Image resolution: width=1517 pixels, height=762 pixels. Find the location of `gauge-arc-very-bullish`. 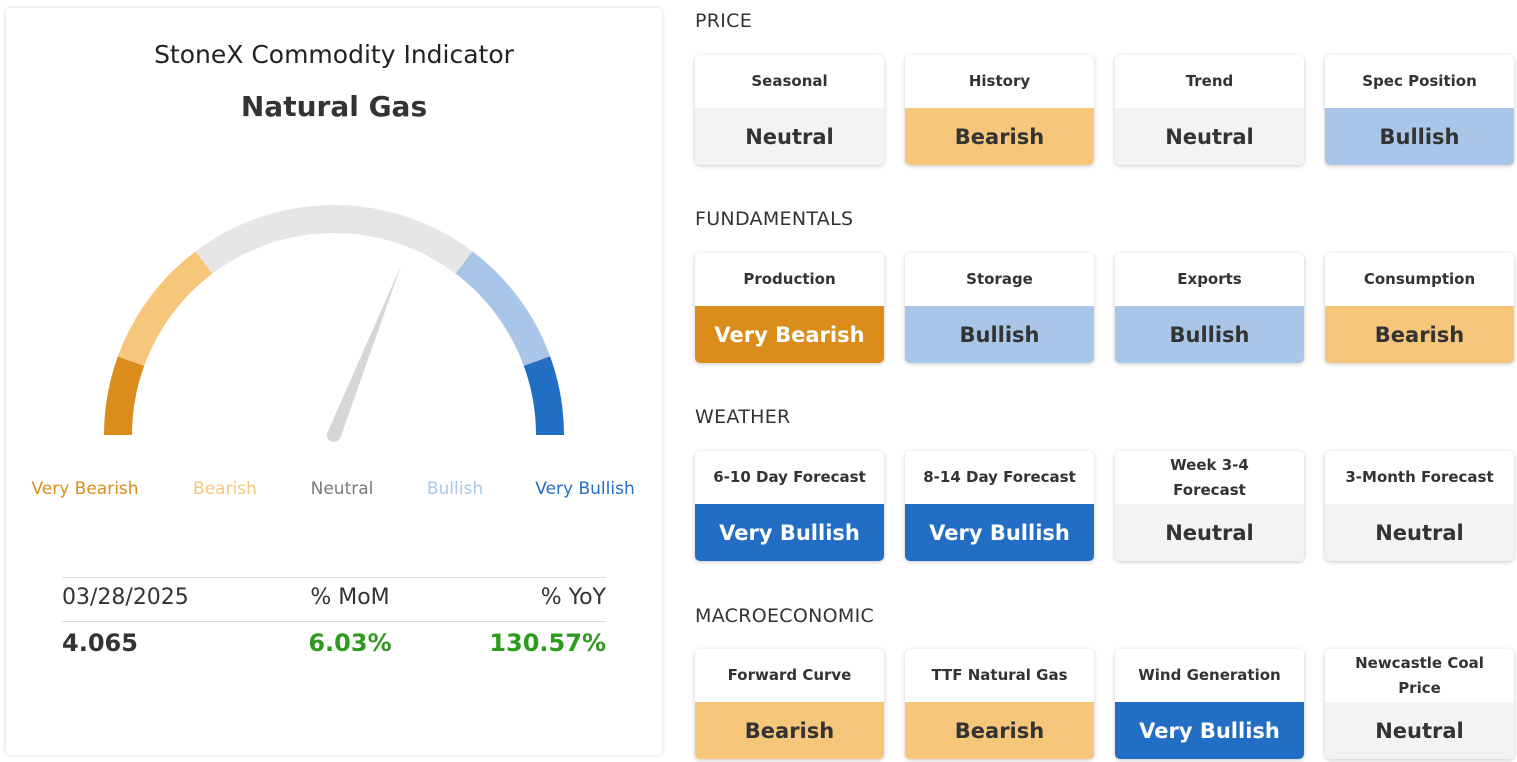

gauge-arc-very-bullish is located at coordinates (543, 396).